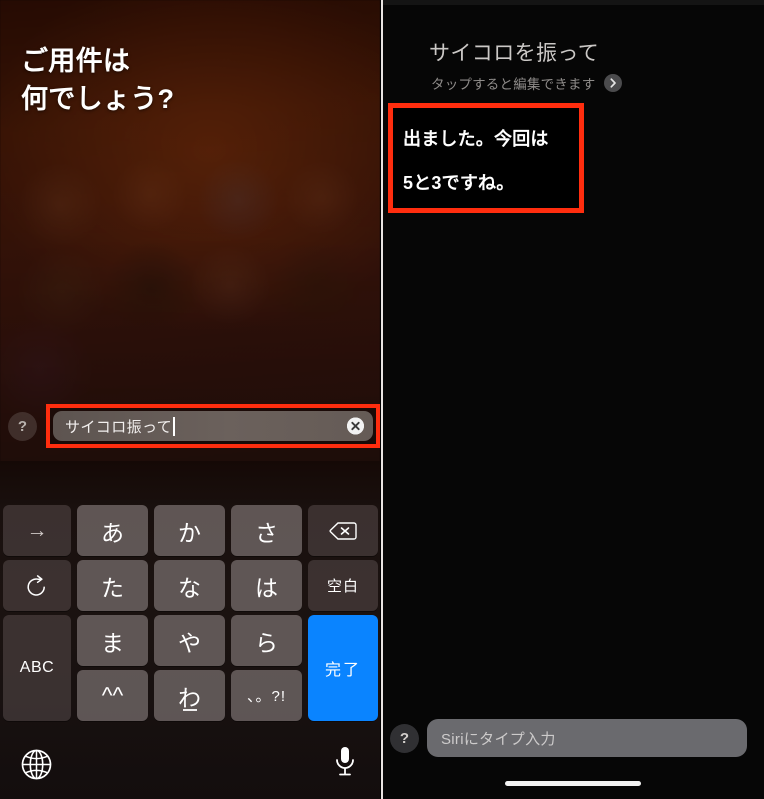 The image size is (764, 799). Describe the element at coordinates (266, 530) in the screenshot. I see `key-sa-row: さ` at that location.